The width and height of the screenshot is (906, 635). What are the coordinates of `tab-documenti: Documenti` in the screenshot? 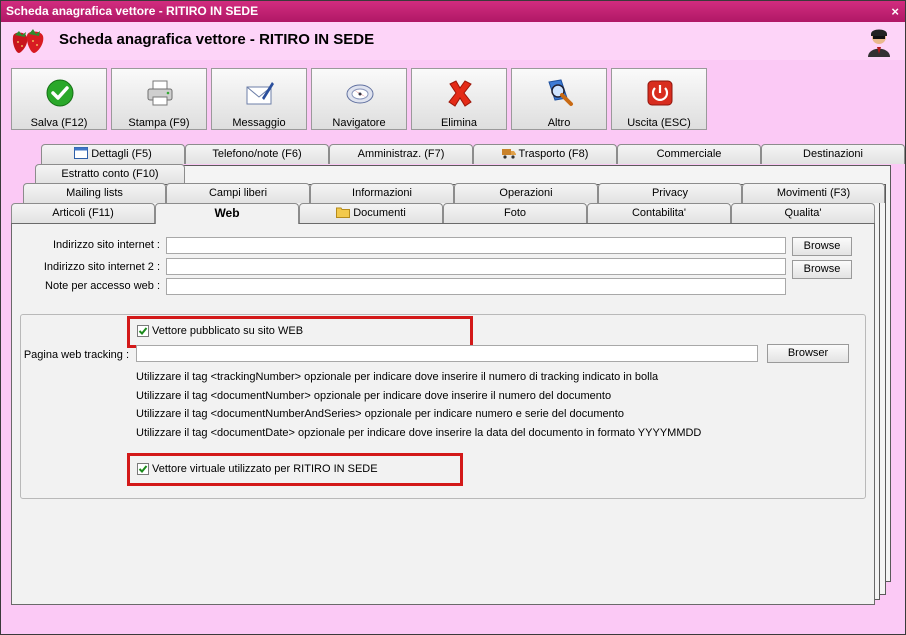 It's located at (371, 213).